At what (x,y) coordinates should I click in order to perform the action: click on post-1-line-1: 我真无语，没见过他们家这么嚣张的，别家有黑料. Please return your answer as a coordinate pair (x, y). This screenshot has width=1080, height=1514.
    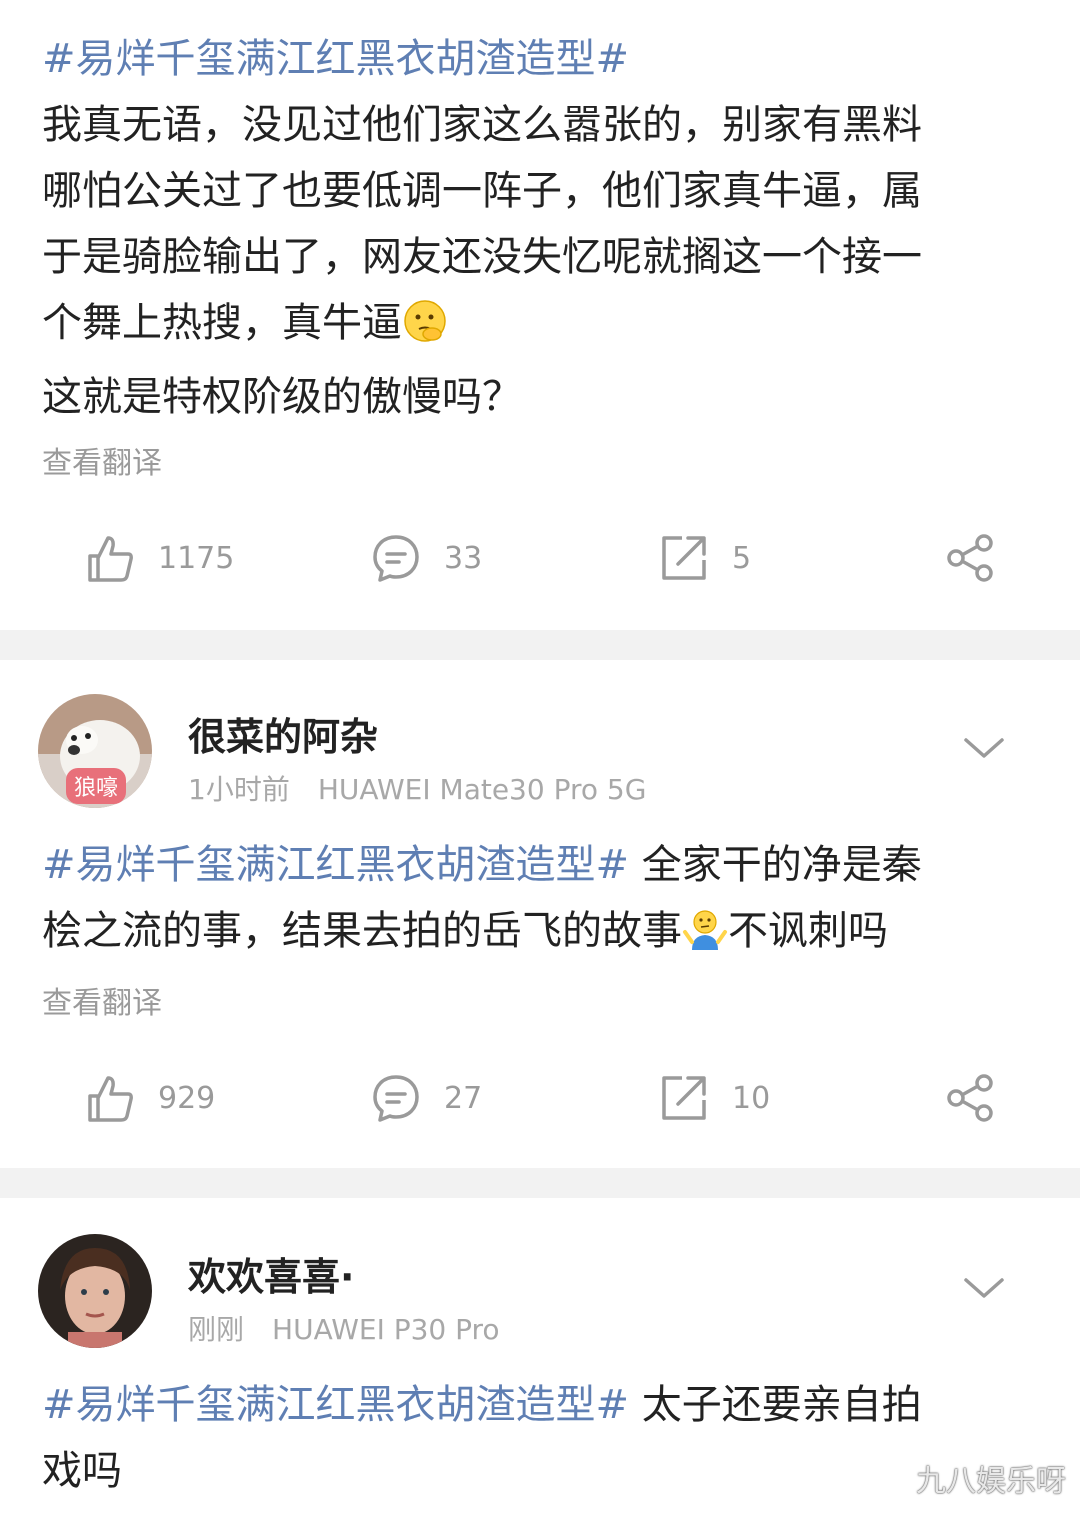
    Looking at the image, I should click on (482, 125).